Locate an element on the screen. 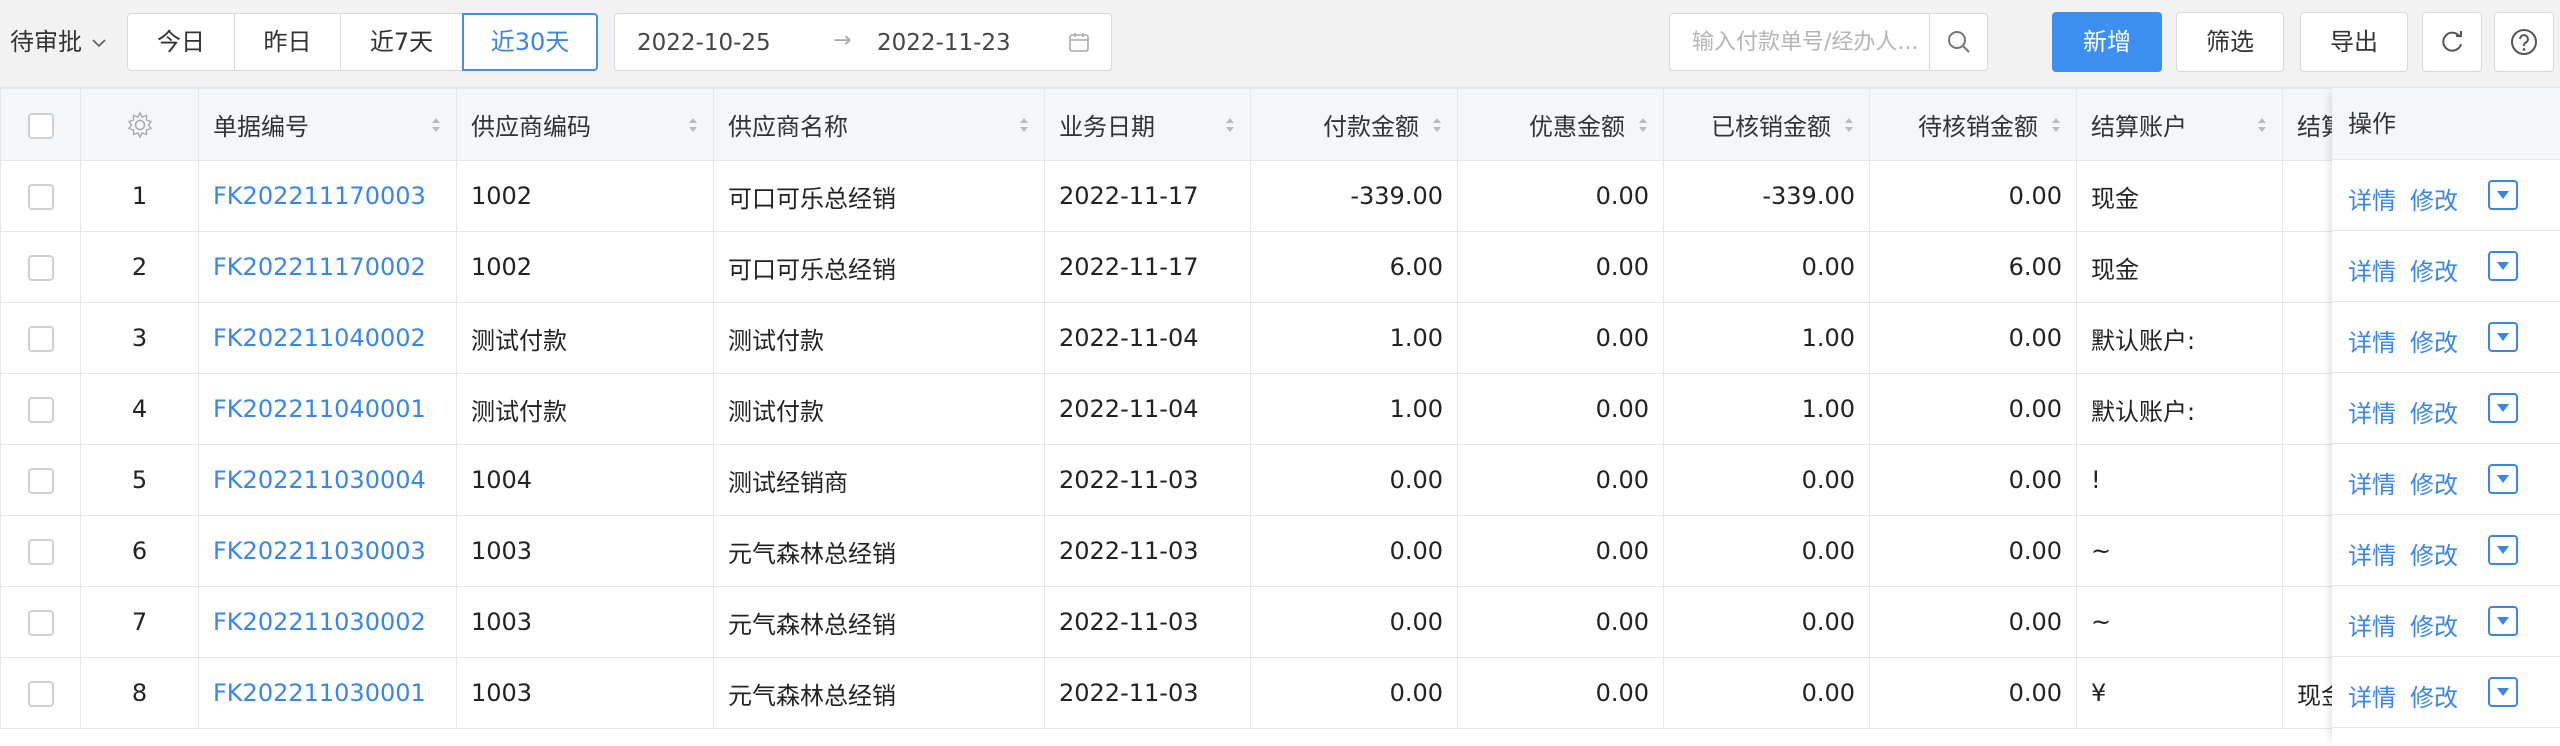  refresh-button is located at coordinates (2452, 42).